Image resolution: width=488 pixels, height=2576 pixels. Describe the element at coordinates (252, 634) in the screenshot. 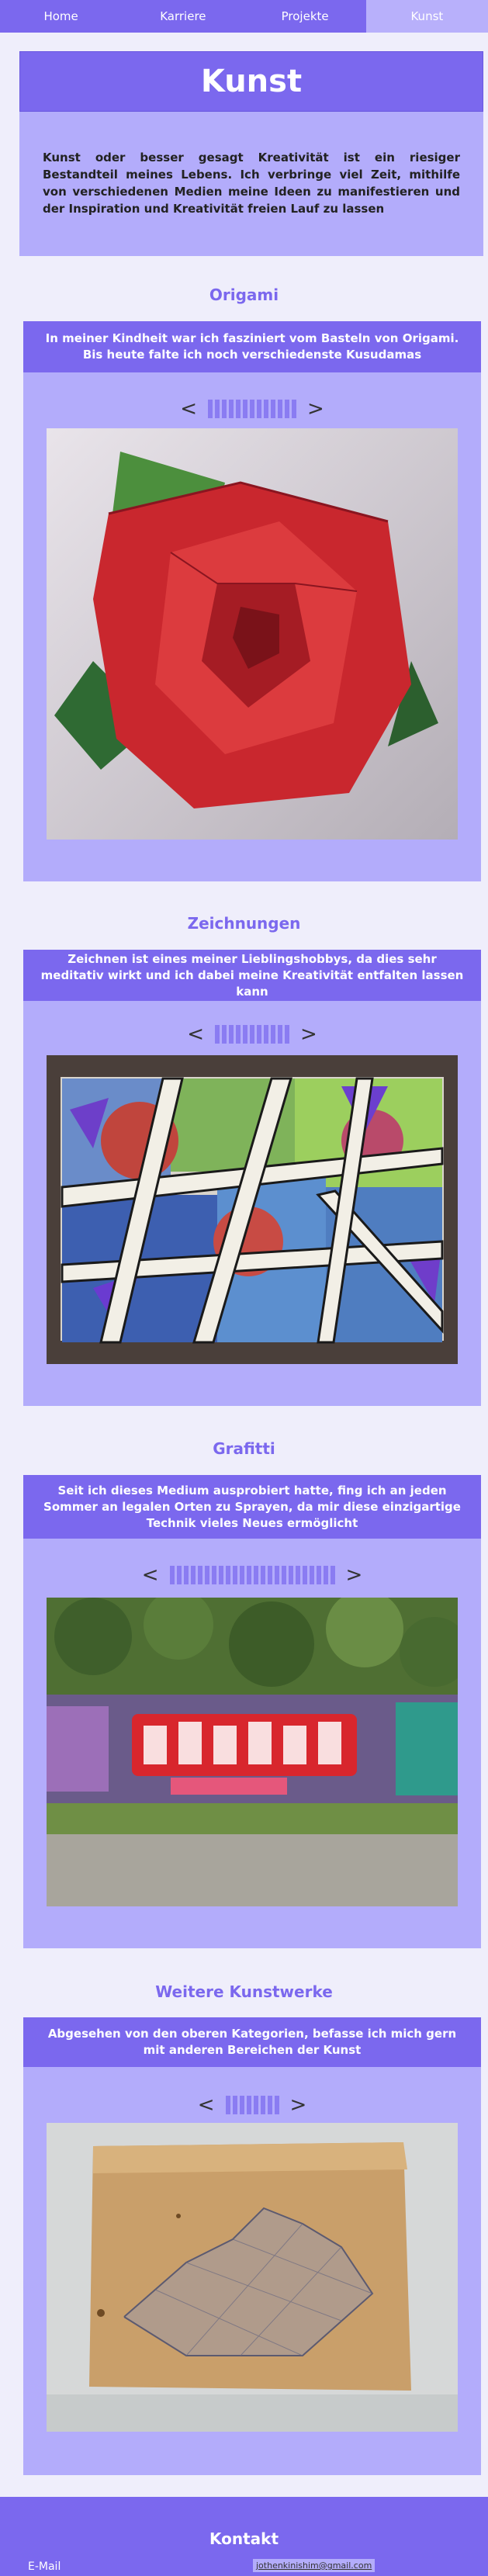

I see `origami-rose-image` at that location.